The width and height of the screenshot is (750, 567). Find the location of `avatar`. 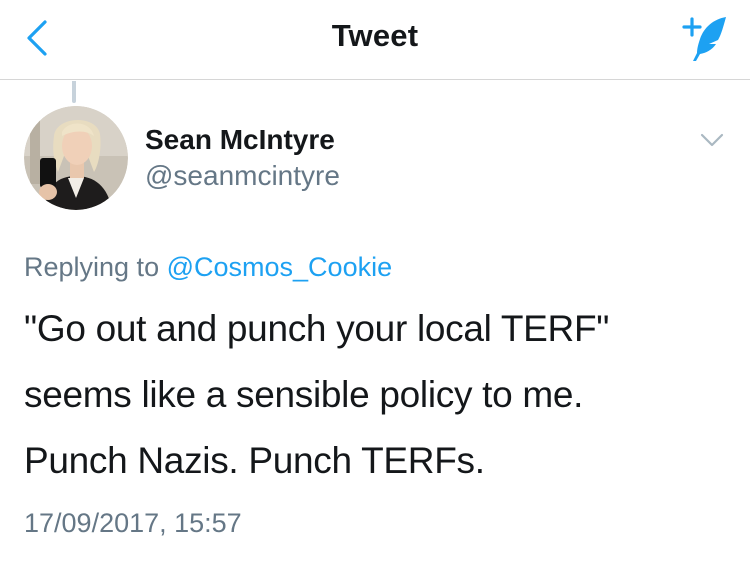

avatar is located at coordinates (76, 158).